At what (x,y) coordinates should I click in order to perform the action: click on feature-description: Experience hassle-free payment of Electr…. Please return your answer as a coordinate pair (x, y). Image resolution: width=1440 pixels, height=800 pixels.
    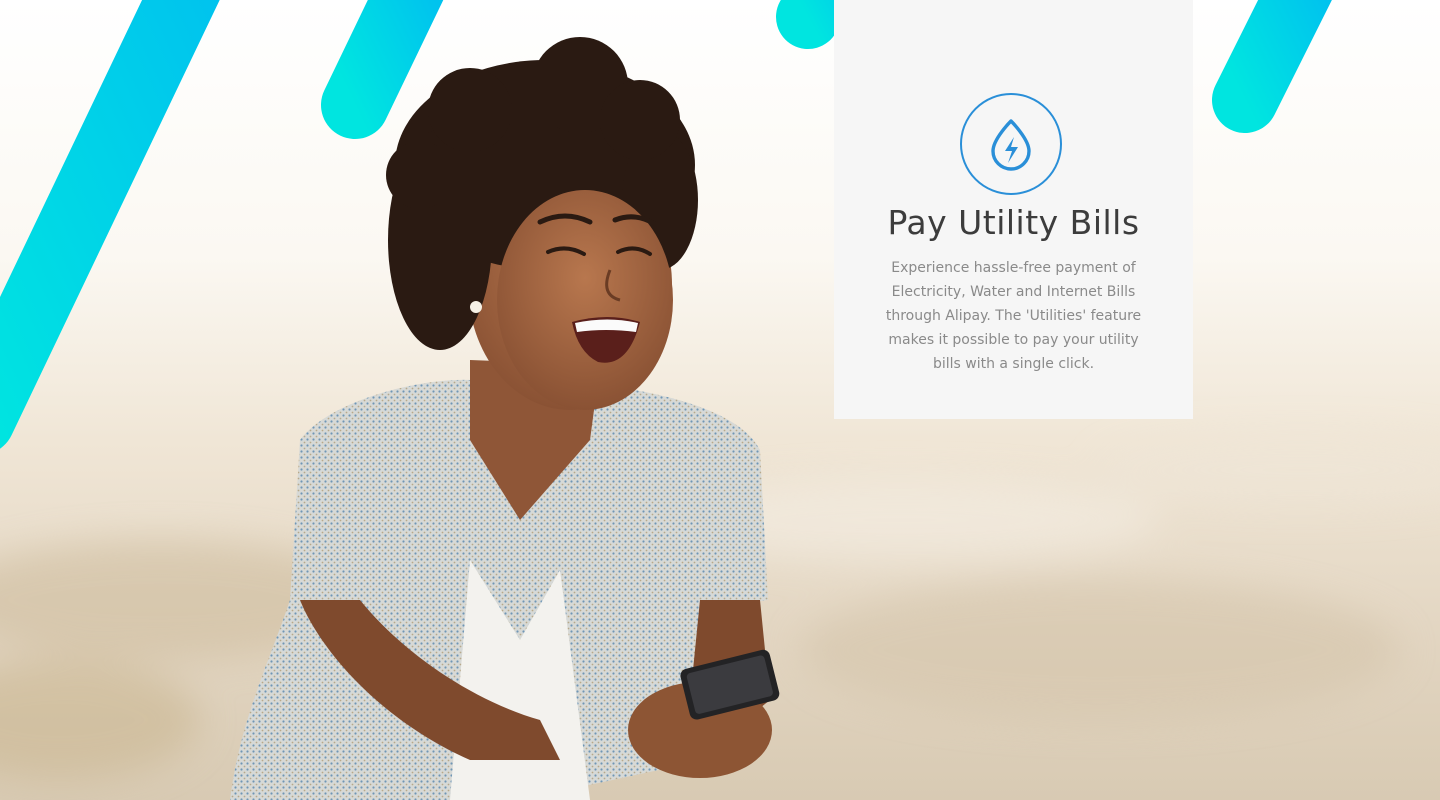
    Looking at the image, I should click on (1013, 316).